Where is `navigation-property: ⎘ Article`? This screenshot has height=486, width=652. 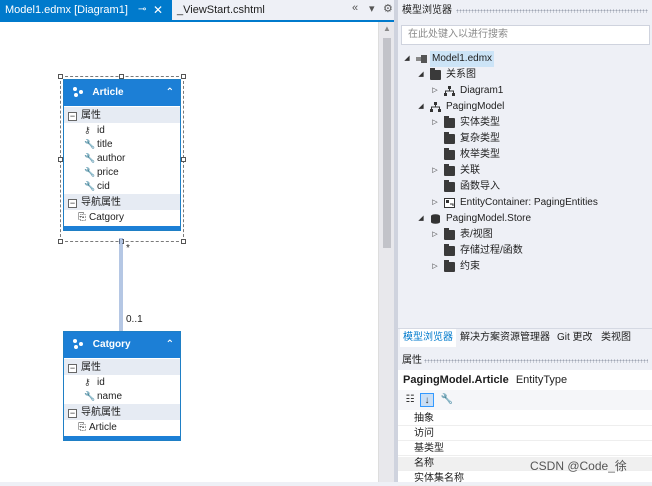
navigation-property: ⎘ Article is located at coordinates (122, 428).